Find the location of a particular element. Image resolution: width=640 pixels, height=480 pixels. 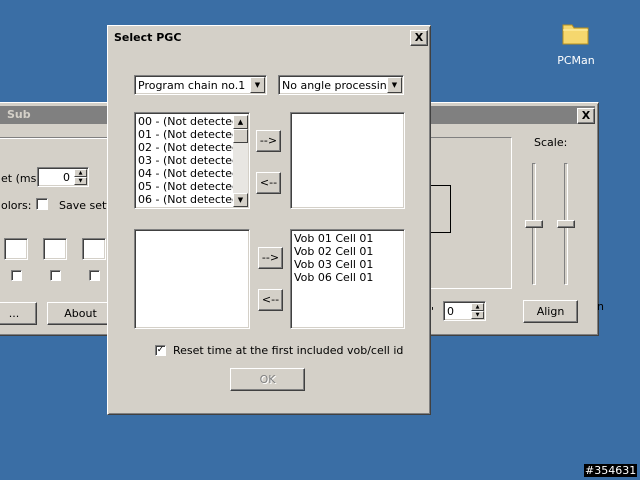

remove-button: <-- is located at coordinates (268, 183).